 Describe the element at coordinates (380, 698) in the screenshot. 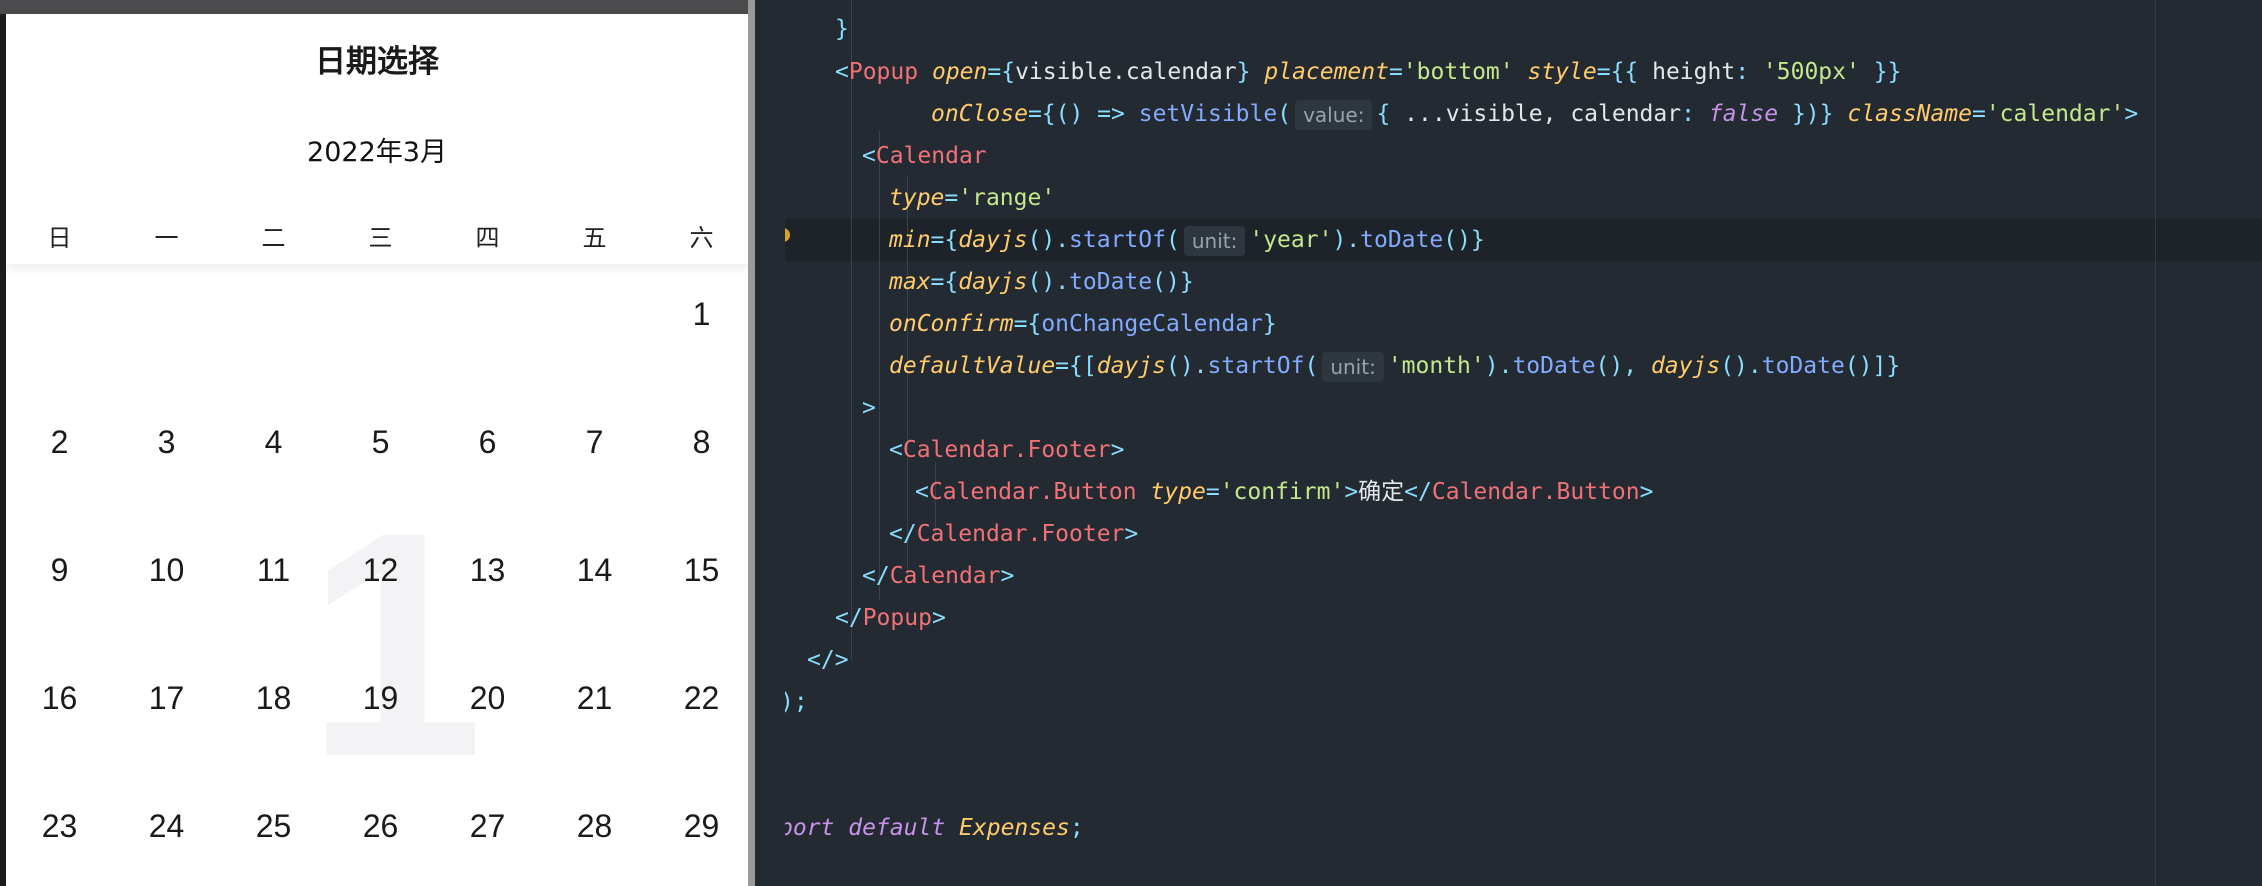

I see `calendar-day: 19` at that location.